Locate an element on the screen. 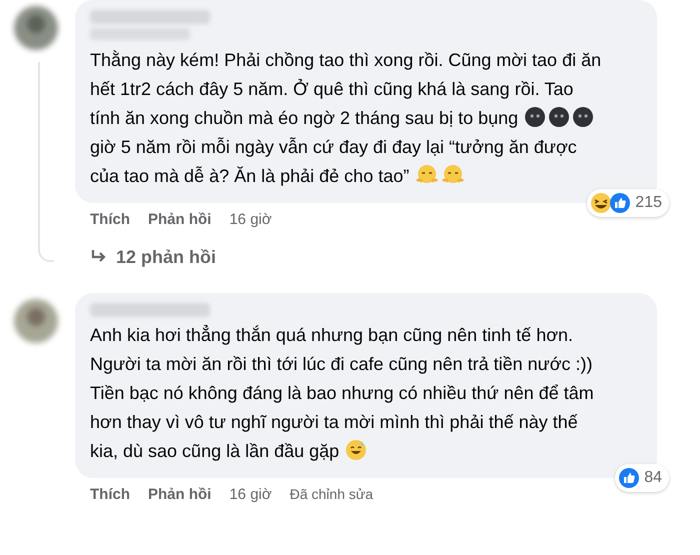 Image resolution: width=700 pixels, height=555 pixels. edited-label: Đã chỉnh sửa is located at coordinates (332, 494).